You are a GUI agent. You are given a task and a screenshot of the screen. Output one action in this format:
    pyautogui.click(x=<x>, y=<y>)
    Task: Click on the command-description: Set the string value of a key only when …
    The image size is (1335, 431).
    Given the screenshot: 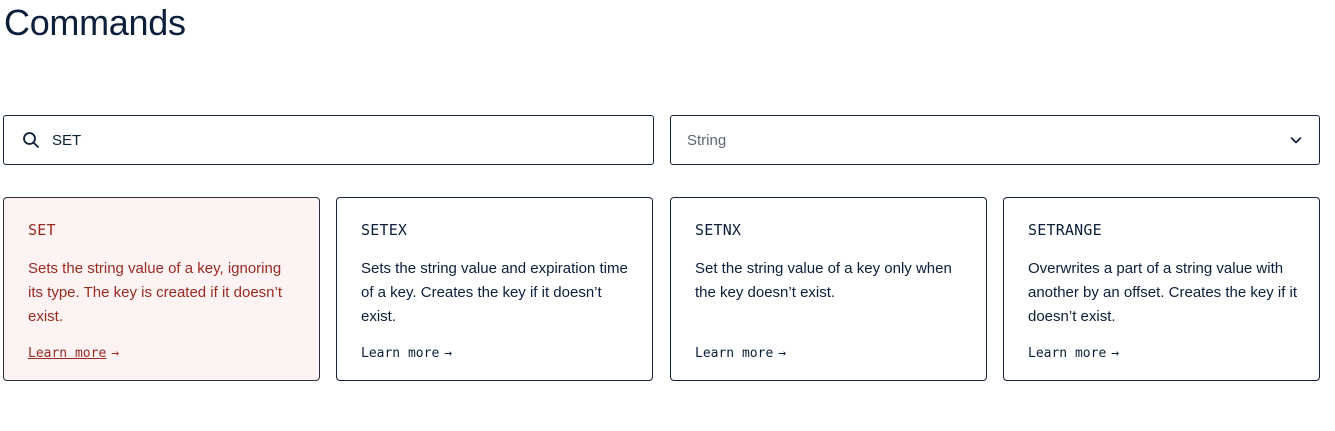 What is the action you would take?
    pyautogui.click(x=823, y=280)
    